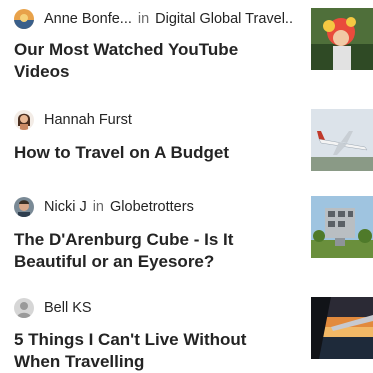 Image resolution: width=373 pixels, height=373 pixels. I want to click on author-row: Nicki J in Globetrotters, so click(154, 207).